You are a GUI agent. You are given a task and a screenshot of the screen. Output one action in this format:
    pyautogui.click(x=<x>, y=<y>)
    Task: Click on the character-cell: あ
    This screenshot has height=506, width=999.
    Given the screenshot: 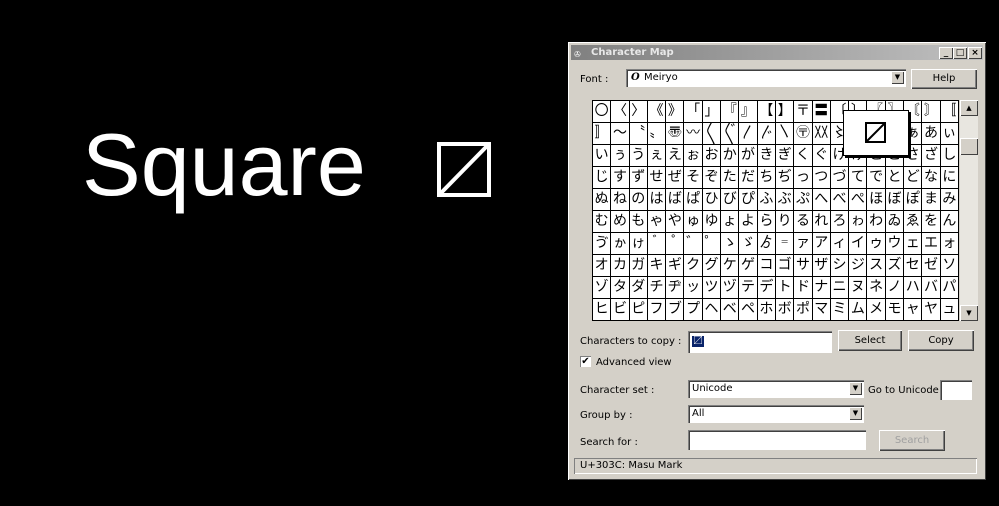 What is the action you would take?
    pyautogui.click(x=931, y=134)
    